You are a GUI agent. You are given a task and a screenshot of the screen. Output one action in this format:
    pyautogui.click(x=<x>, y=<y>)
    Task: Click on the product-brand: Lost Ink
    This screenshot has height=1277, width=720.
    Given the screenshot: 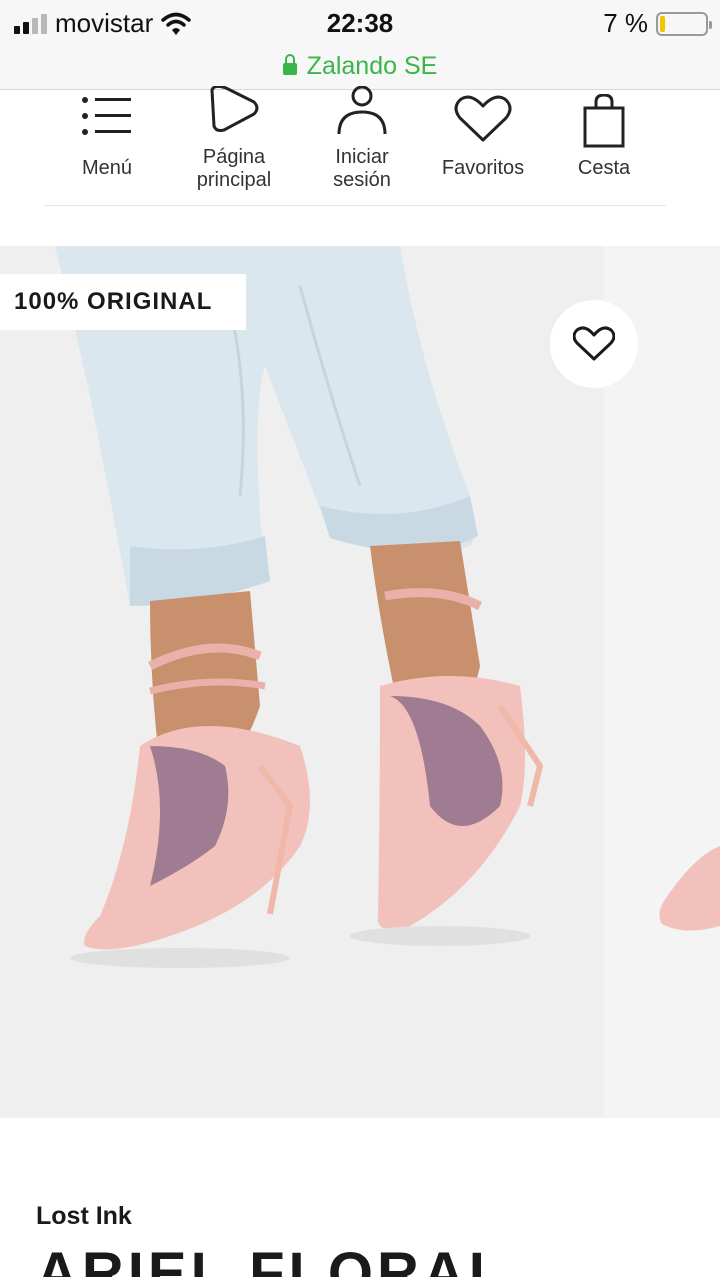 What is the action you would take?
    pyautogui.click(x=84, y=1216)
    